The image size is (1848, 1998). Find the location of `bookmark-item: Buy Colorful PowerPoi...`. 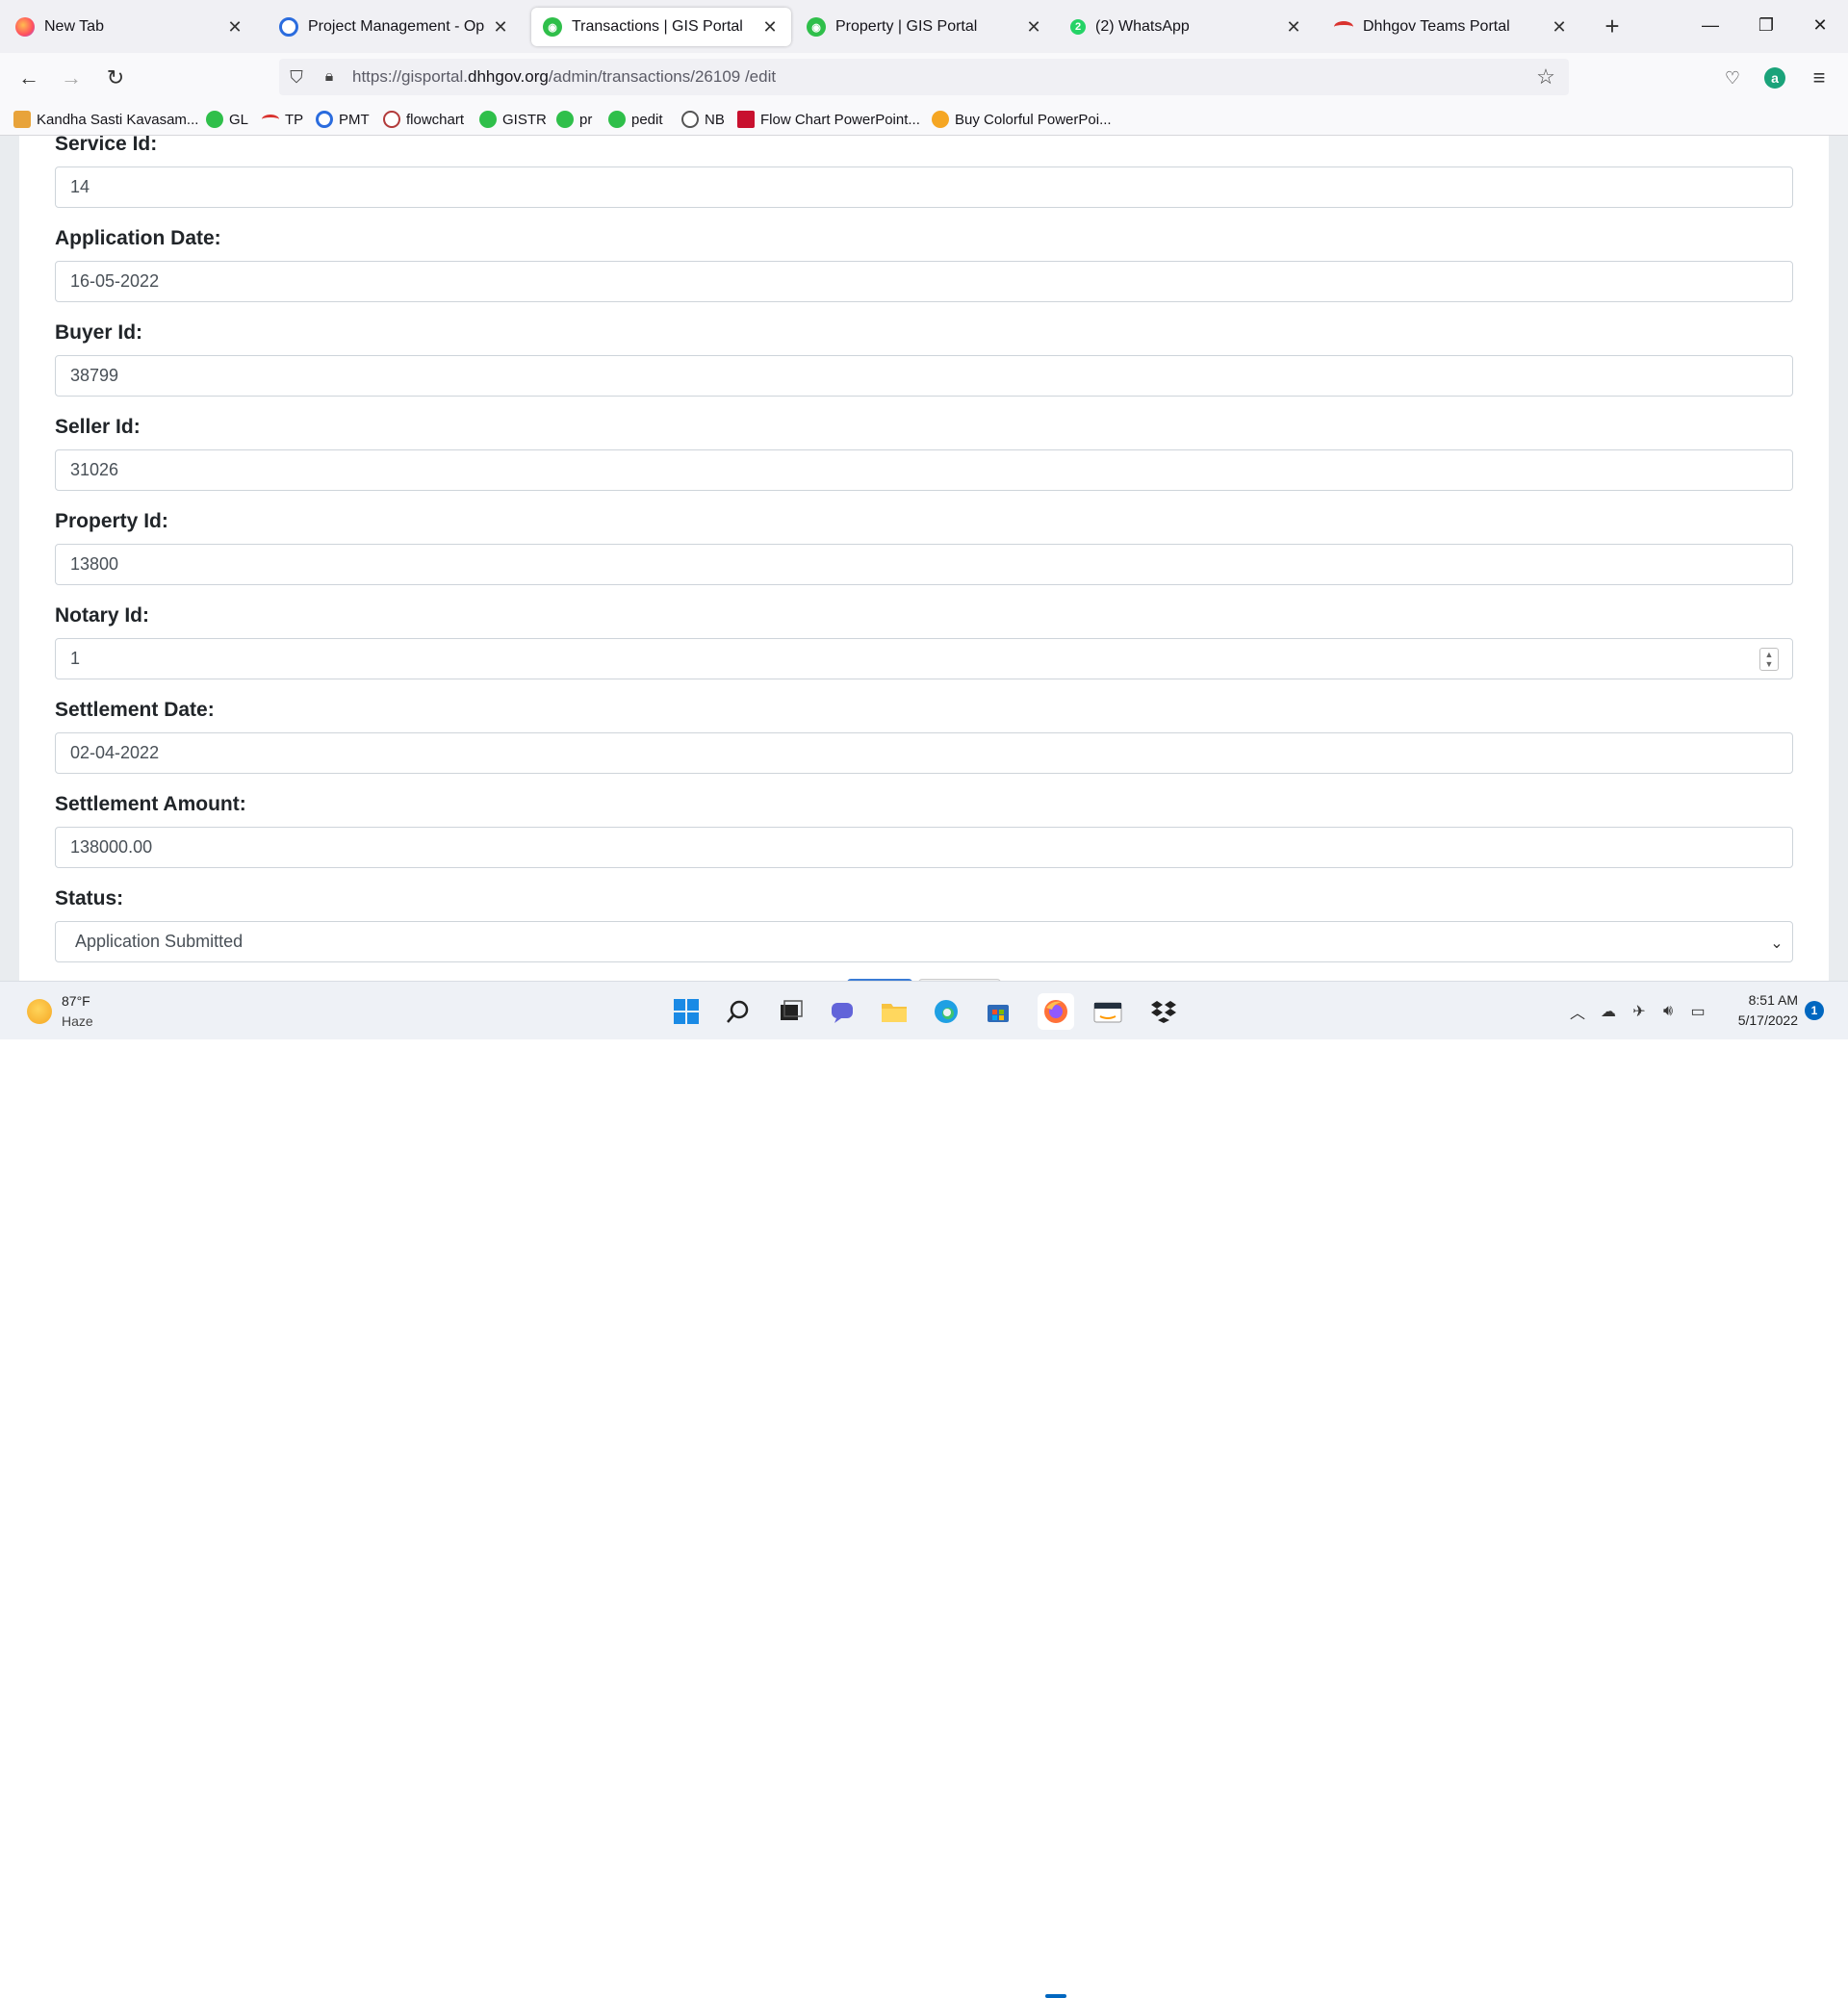

bookmark-item: Buy Colorful PowerPoi... is located at coordinates (1022, 119).